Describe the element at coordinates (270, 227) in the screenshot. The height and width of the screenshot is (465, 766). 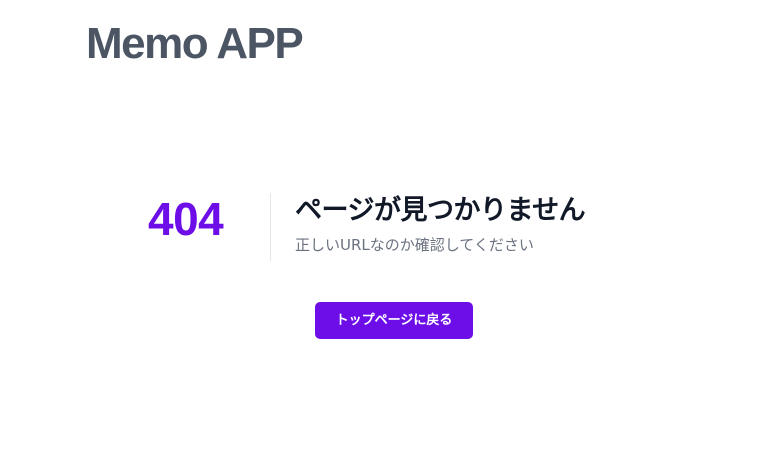
I see `vertical-divider` at that location.